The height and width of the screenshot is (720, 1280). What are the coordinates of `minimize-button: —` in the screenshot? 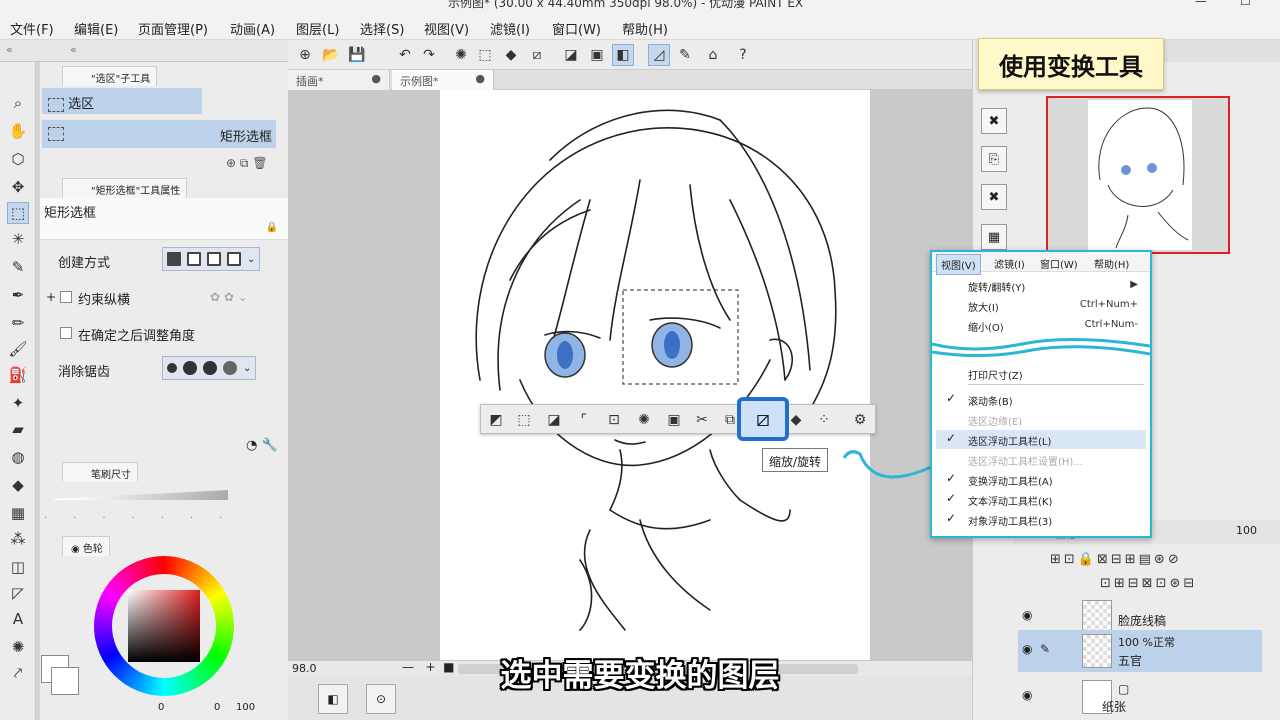 It's located at (1201, 4).